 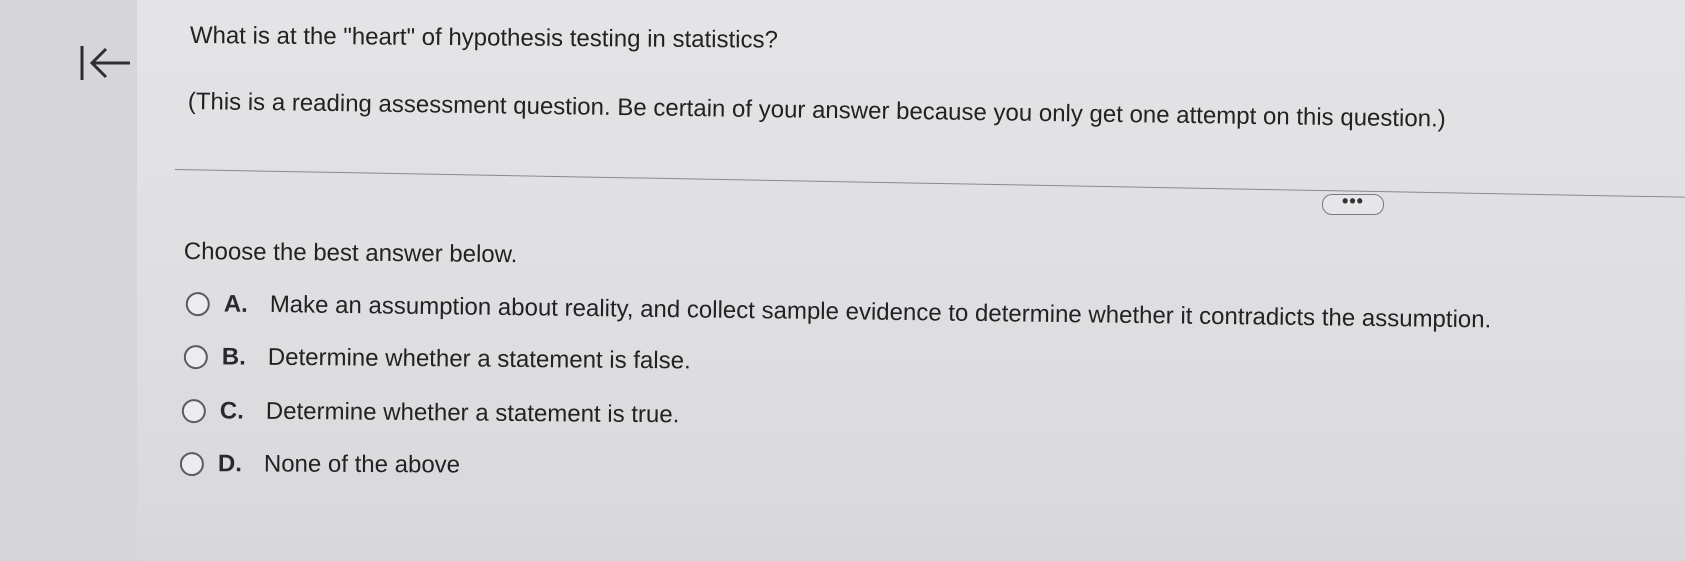 I want to click on option-text: None of the above, so click(x=362, y=464).